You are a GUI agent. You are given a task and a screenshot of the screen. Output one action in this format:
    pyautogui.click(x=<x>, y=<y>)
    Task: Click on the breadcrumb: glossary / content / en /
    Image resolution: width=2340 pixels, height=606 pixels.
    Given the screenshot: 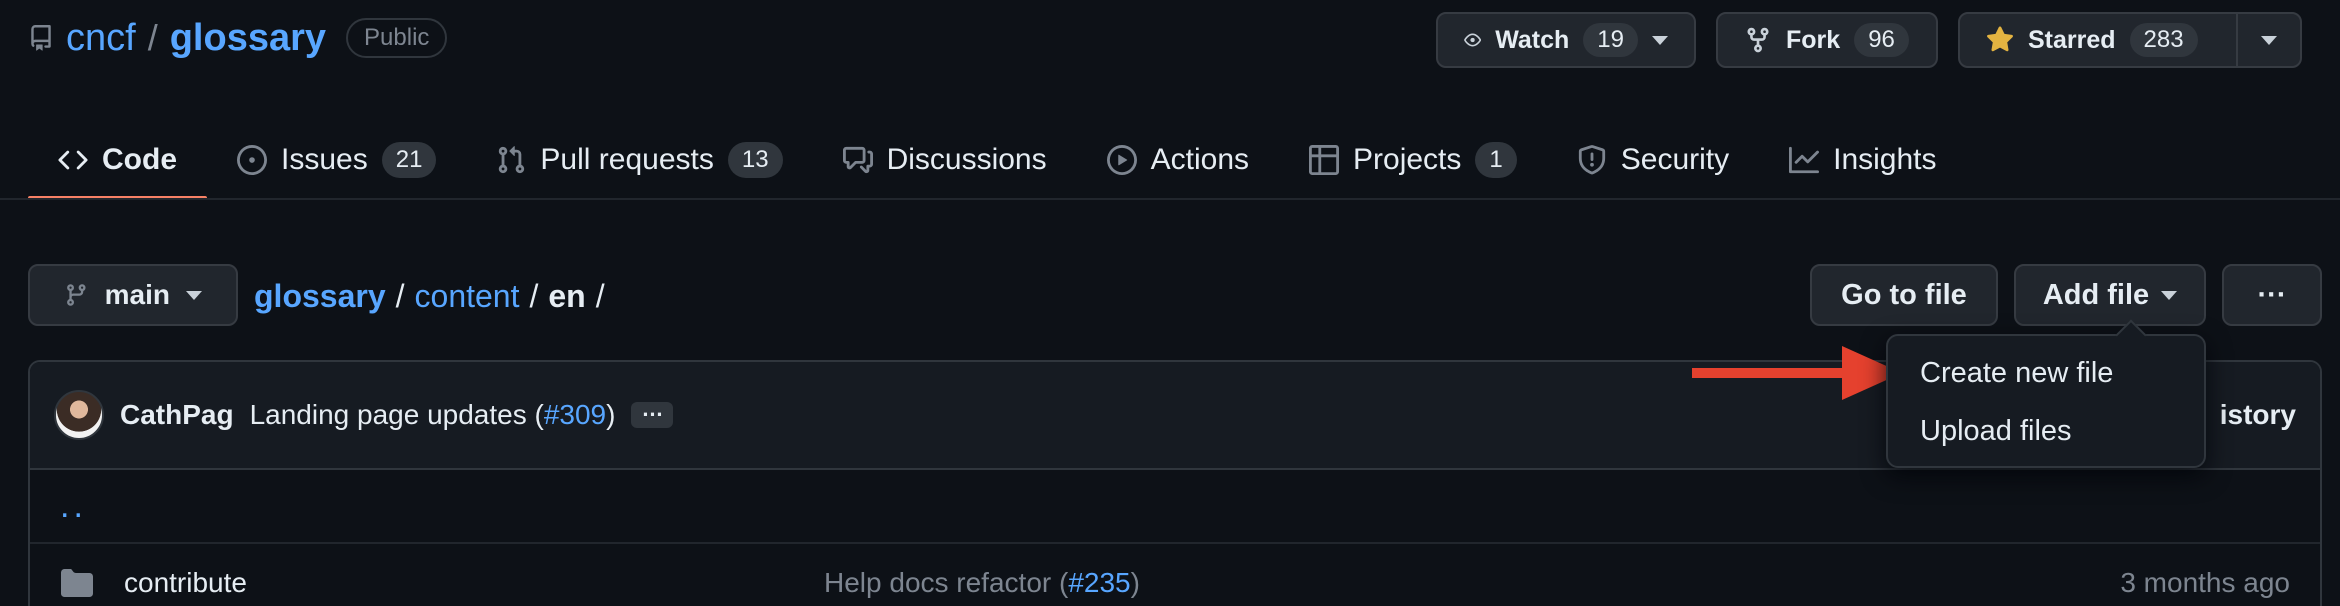 What is the action you would take?
    pyautogui.click(x=429, y=296)
    